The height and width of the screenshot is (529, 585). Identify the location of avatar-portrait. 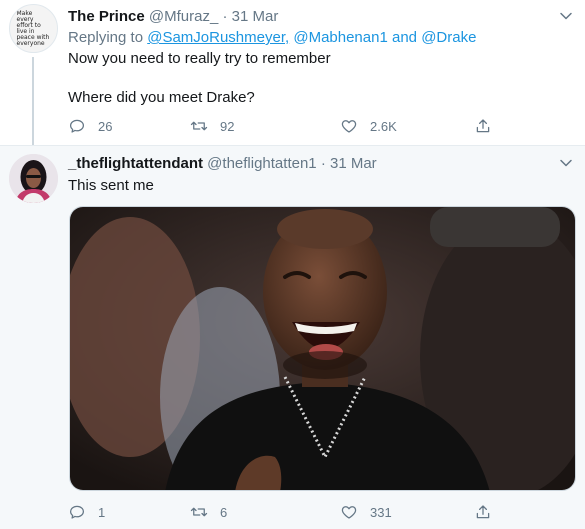
(33, 178).